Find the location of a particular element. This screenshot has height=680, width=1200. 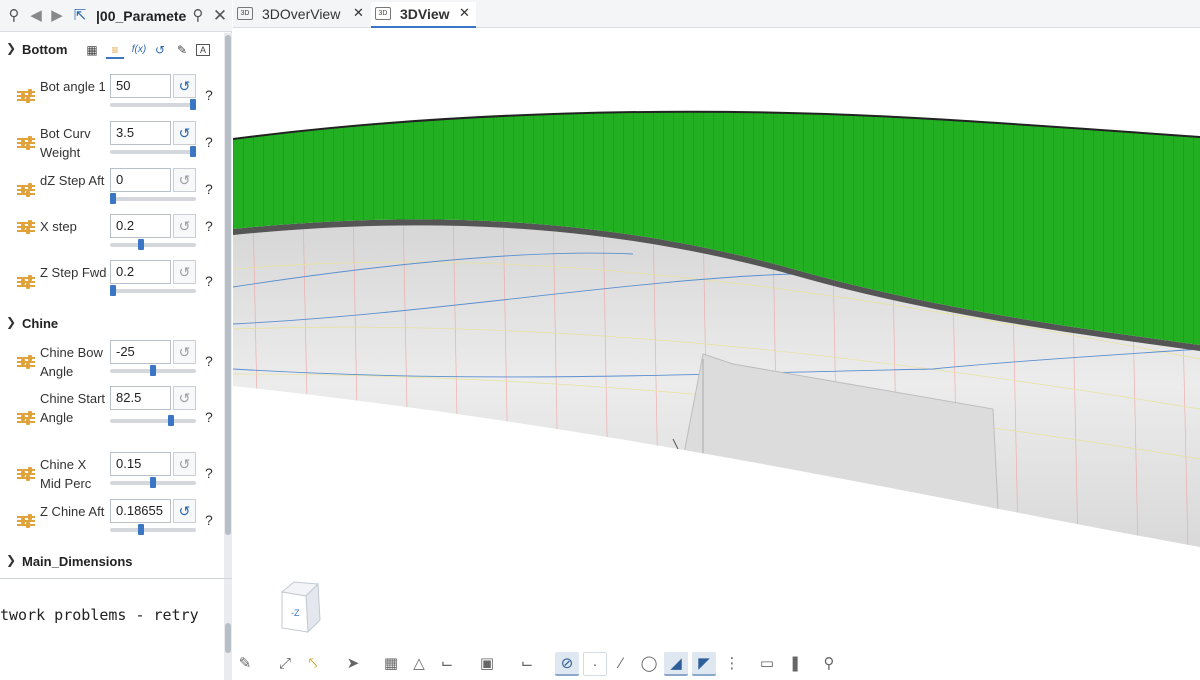

sliders-icon: ≡ is located at coordinates (115, 50).